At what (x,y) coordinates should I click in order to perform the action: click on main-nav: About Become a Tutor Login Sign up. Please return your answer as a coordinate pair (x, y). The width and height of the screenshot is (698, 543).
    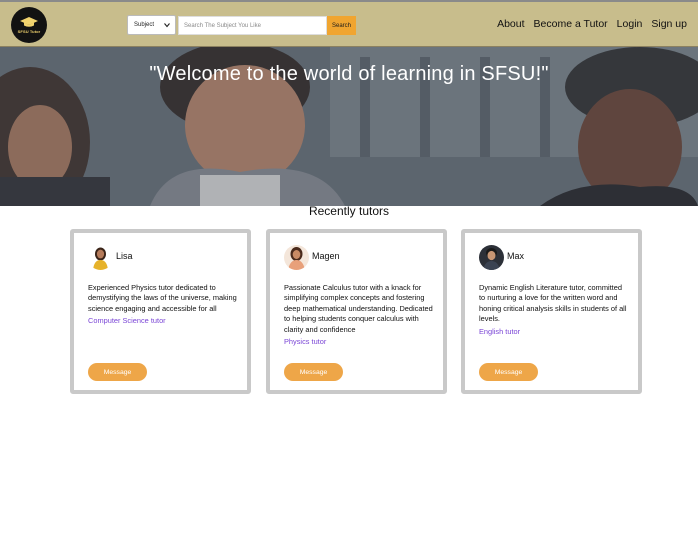
    Looking at the image, I should click on (592, 24).